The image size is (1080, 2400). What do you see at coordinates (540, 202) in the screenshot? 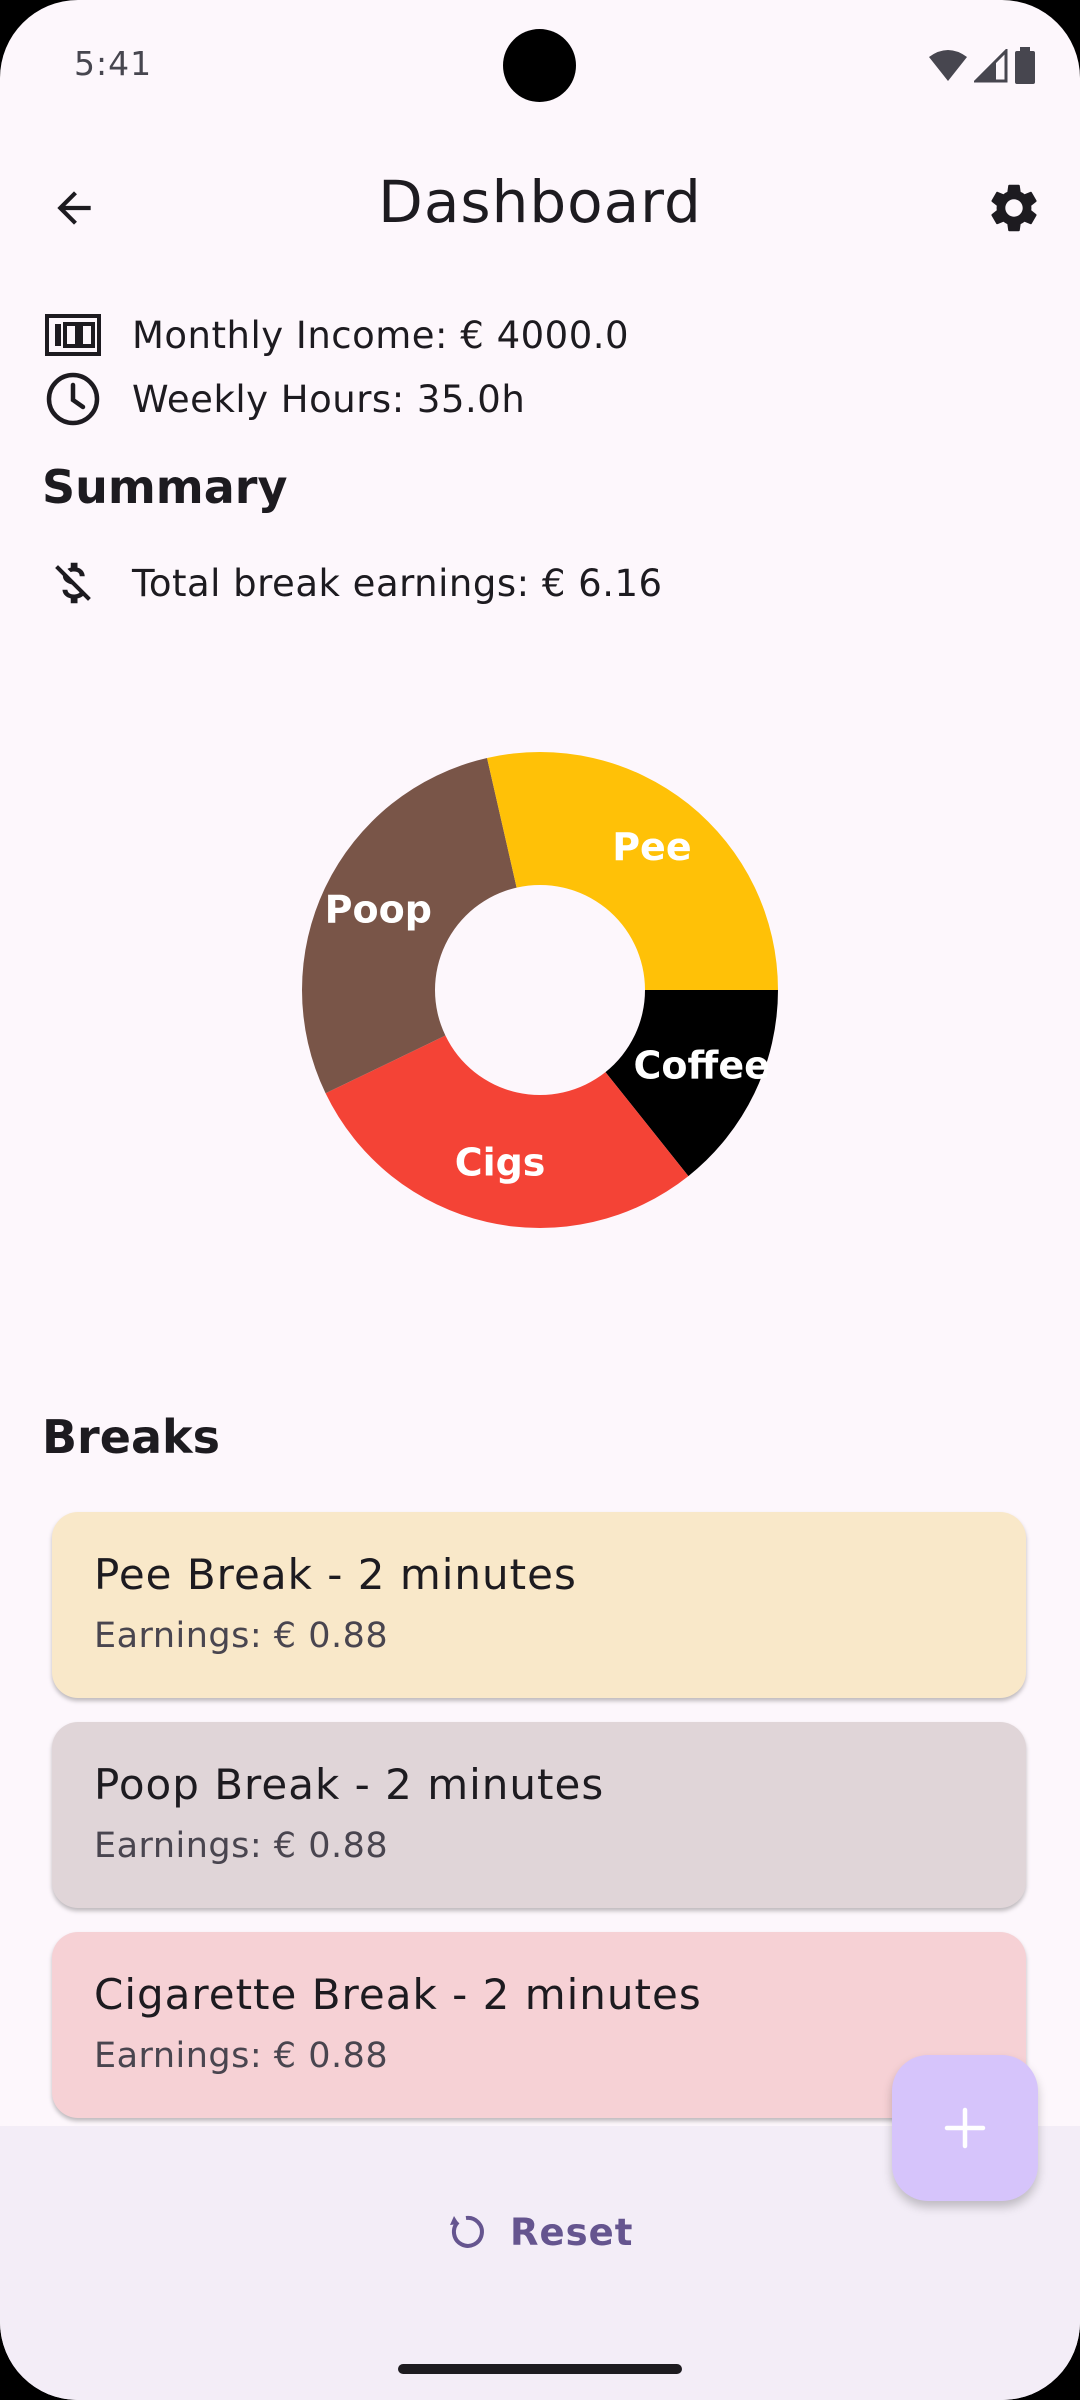
I see `page-title: Dashboard` at bounding box center [540, 202].